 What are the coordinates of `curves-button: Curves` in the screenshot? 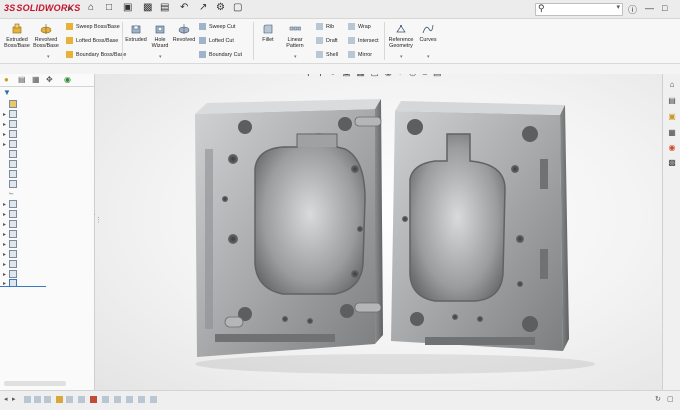 It's located at (428, 33).